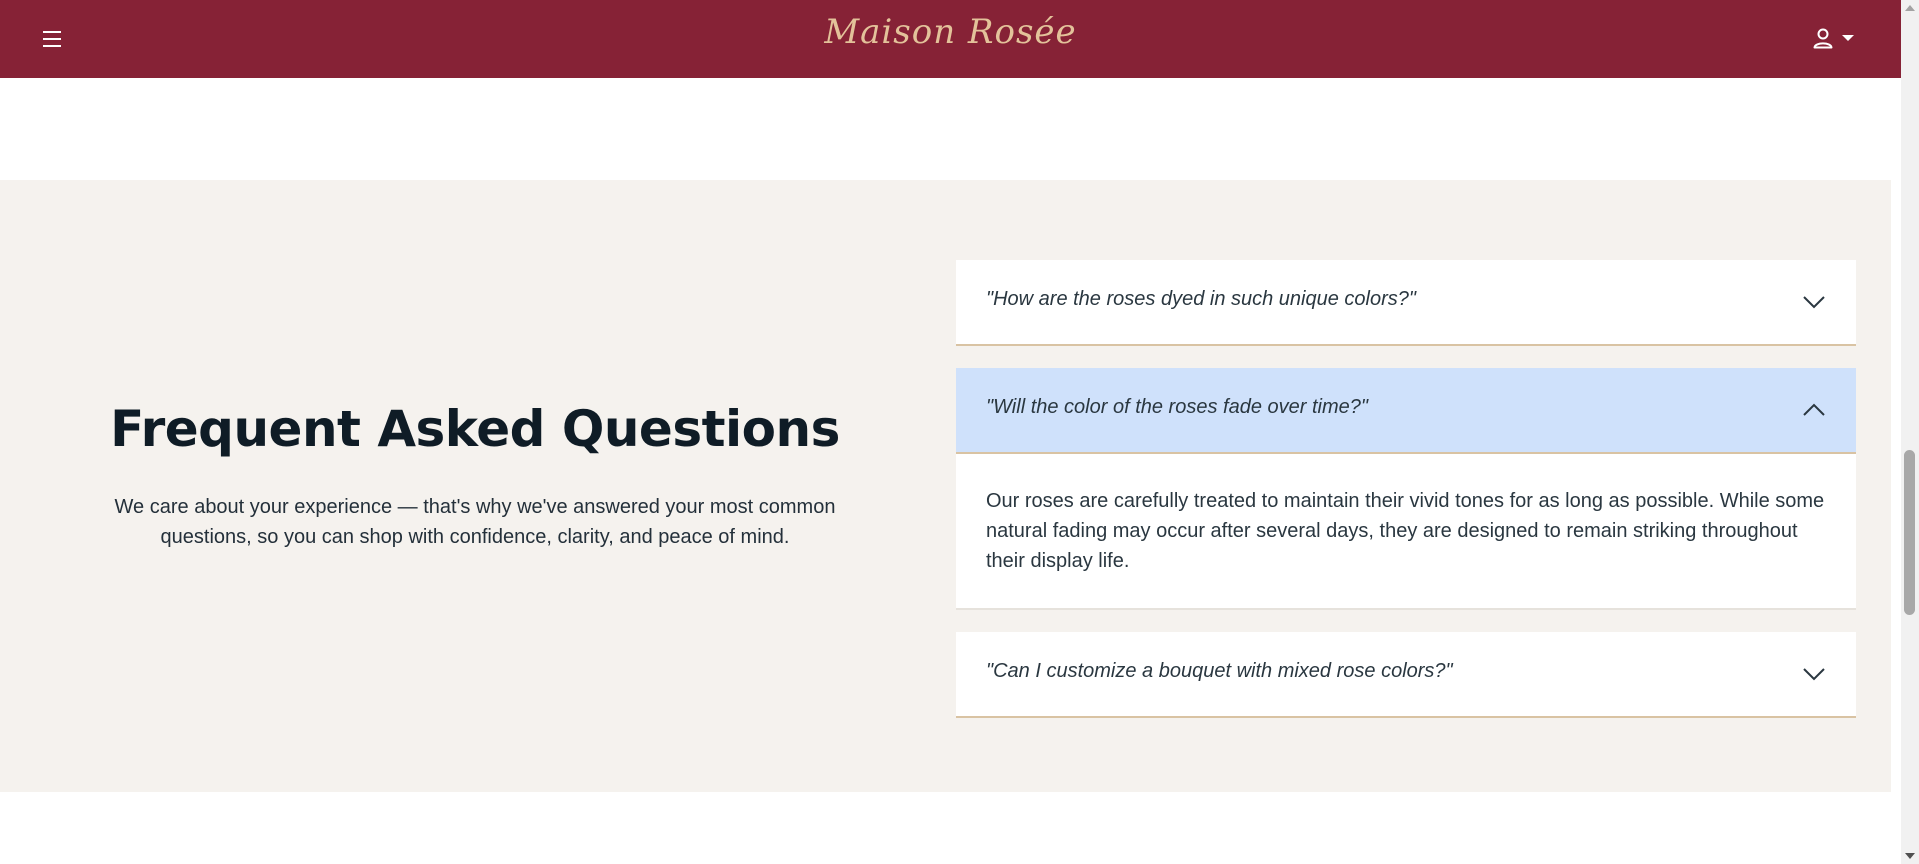 The width and height of the screenshot is (1919, 864). What do you see at coordinates (1840, 38) in the screenshot?
I see `account-menu-button` at bounding box center [1840, 38].